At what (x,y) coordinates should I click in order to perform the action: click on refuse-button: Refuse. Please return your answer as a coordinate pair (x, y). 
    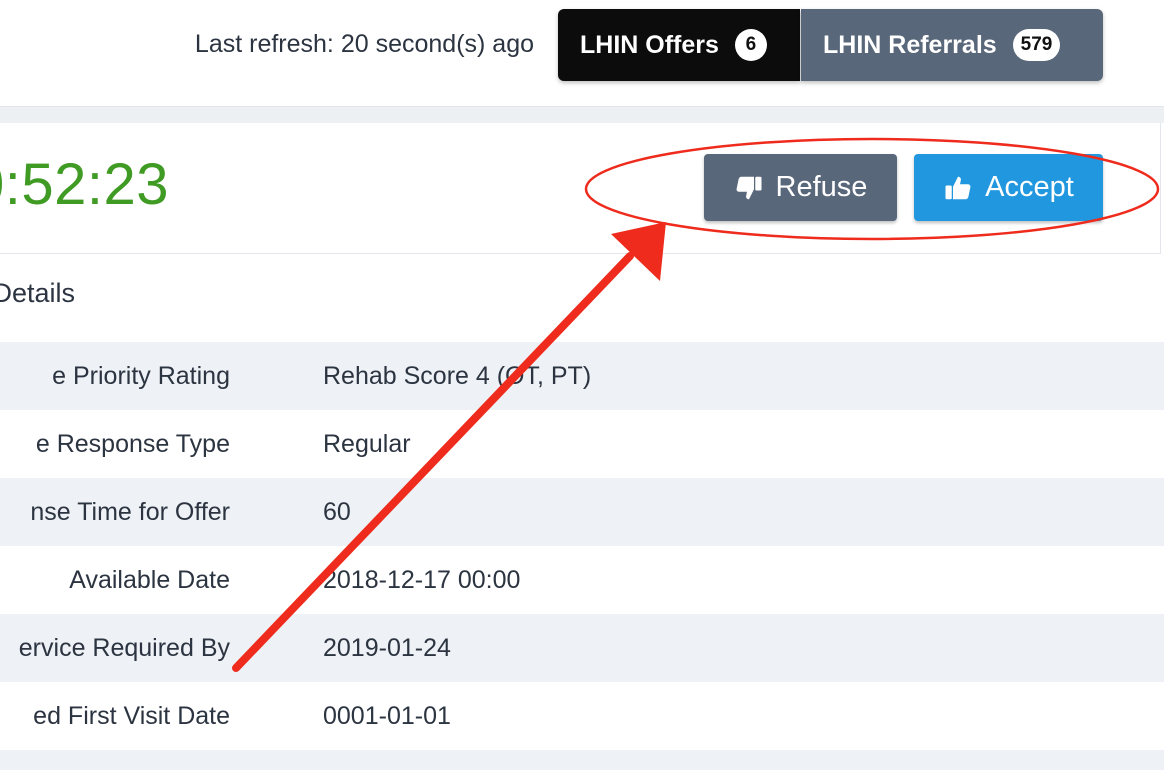
    Looking at the image, I should click on (800, 187).